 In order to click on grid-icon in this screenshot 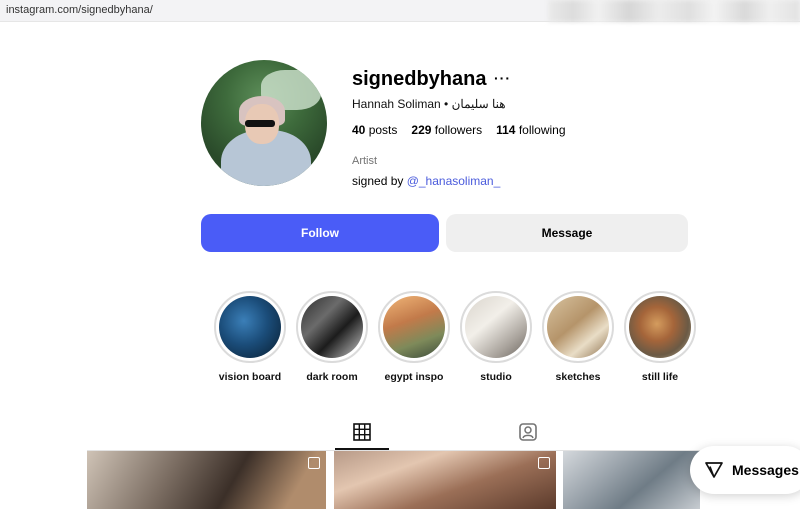, I will do `click(362, 432)`.